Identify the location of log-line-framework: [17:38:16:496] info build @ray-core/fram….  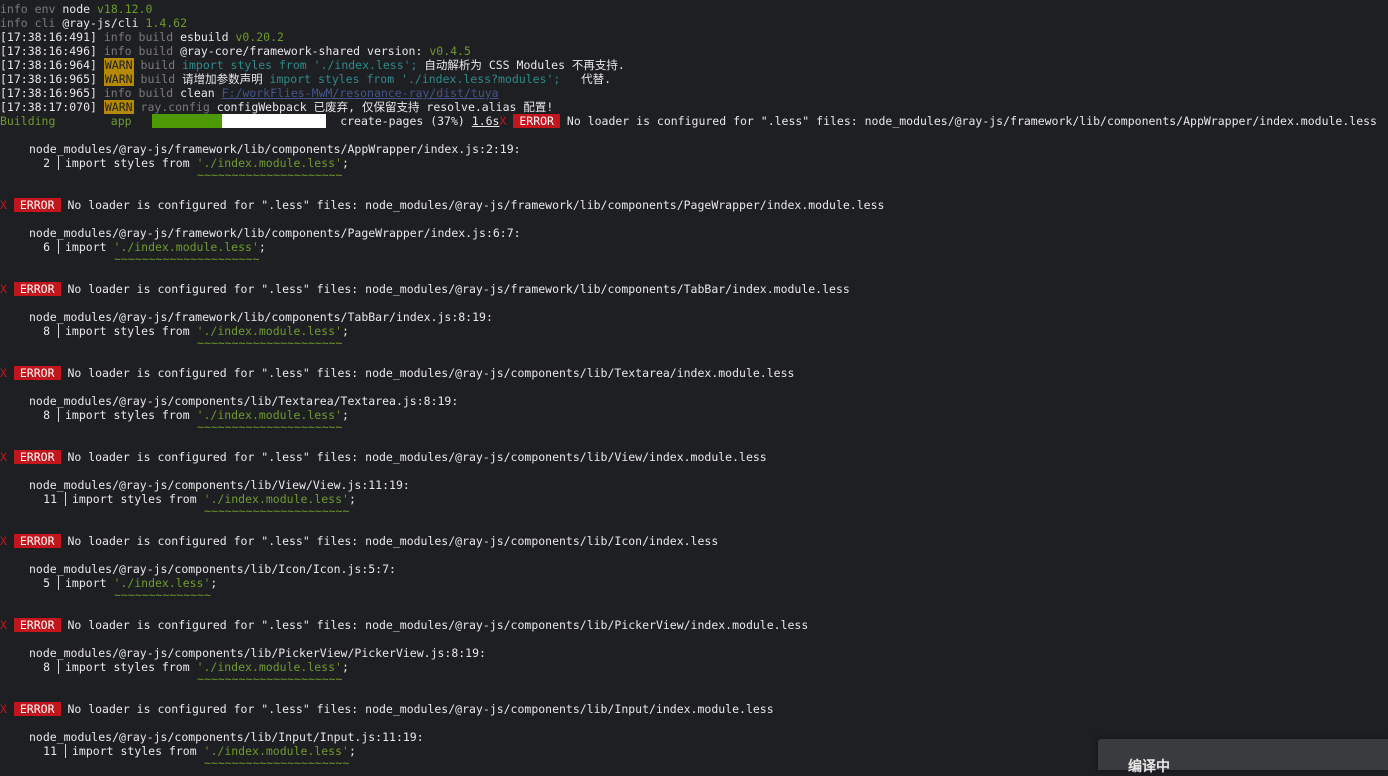
(235, 51).